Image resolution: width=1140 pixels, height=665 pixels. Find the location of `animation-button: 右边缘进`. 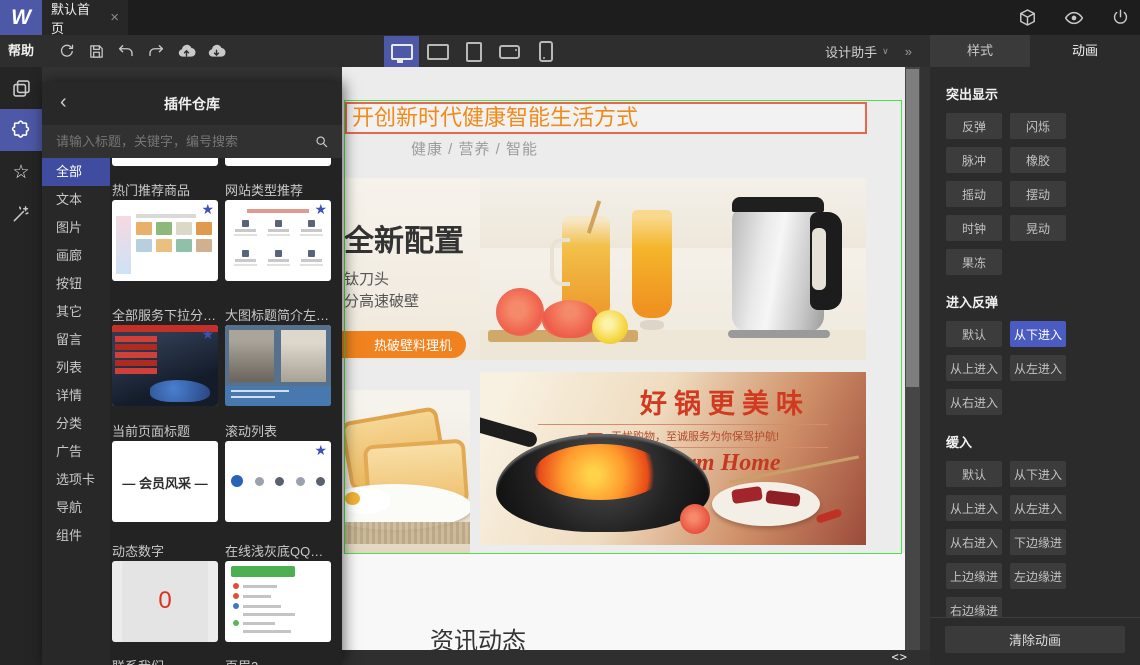

animation-button: 右边缘进 is located at coordinates (974, 607).